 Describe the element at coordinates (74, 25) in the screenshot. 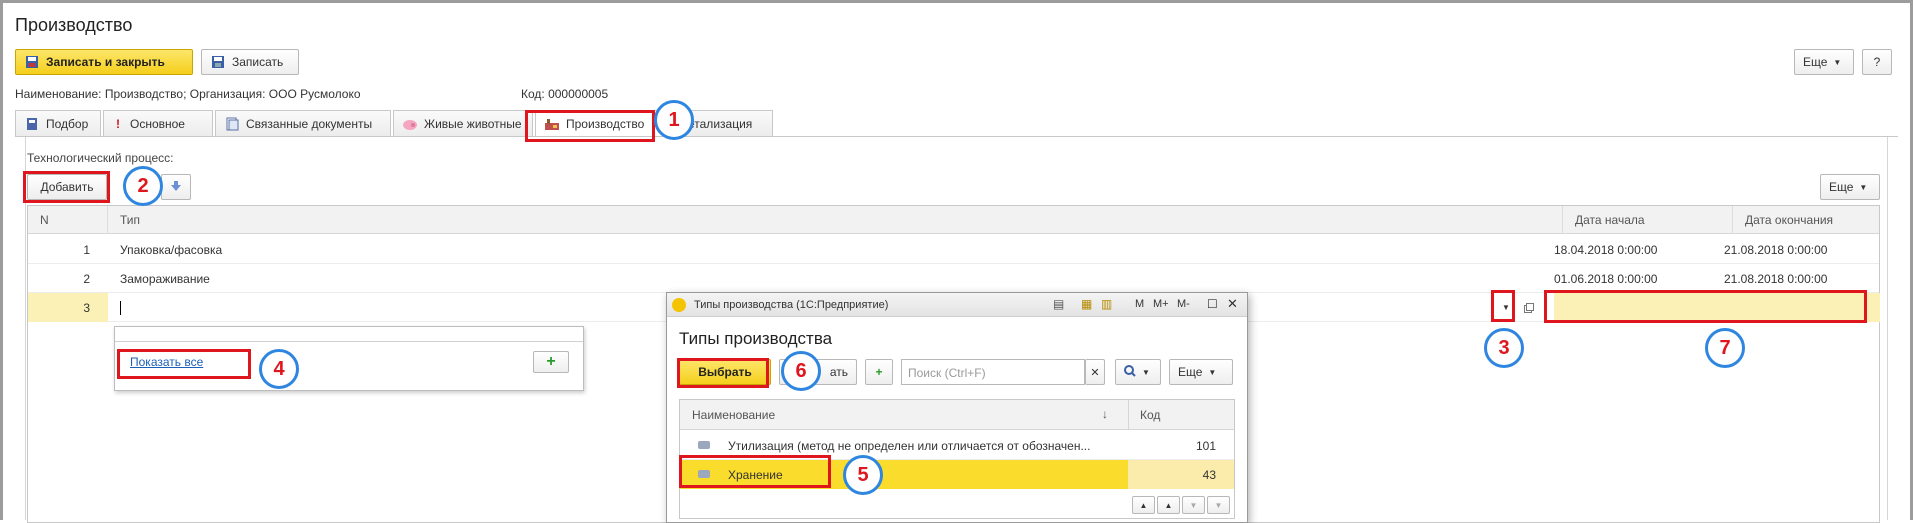

I see `page-title: Производство` at that location.